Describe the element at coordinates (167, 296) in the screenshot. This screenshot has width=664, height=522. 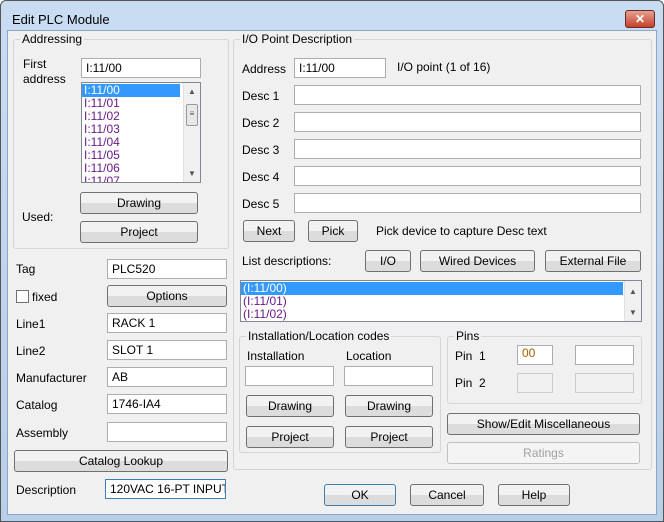
I see `options-button: Options` at that location.